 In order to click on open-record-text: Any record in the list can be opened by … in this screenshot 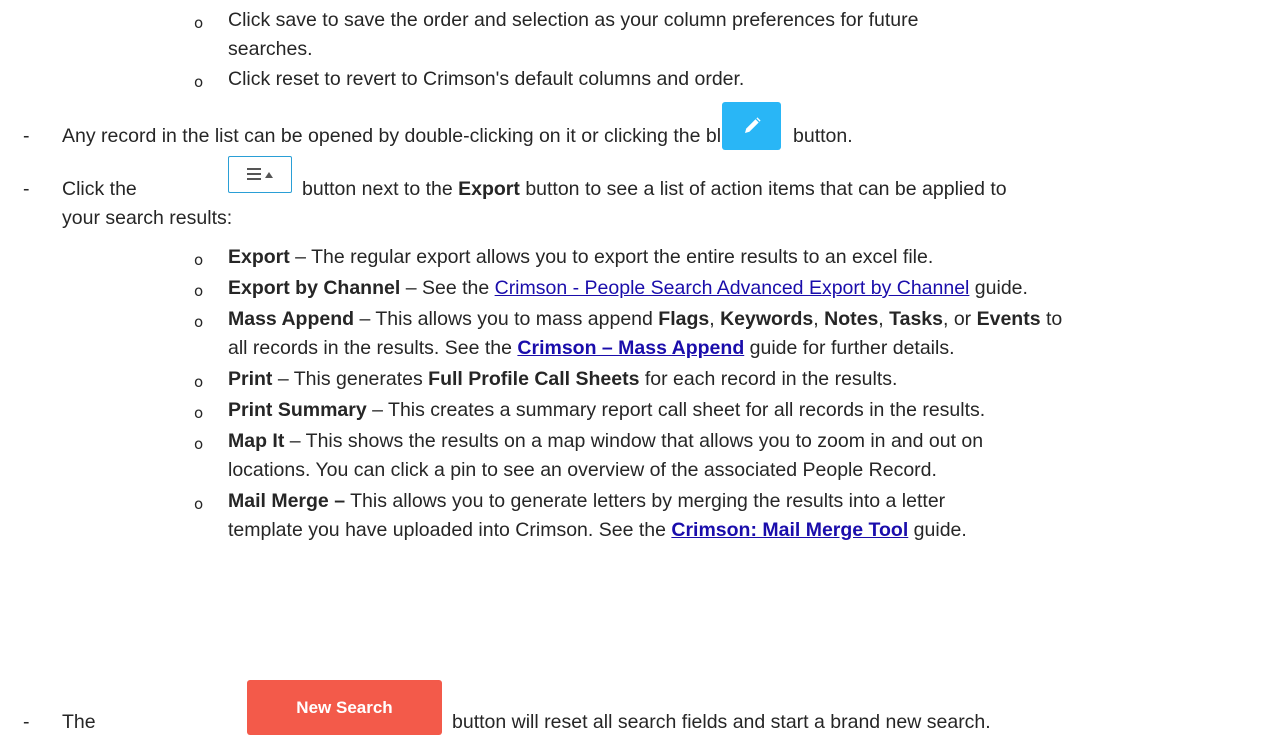, I will do `click(402, 136)`.